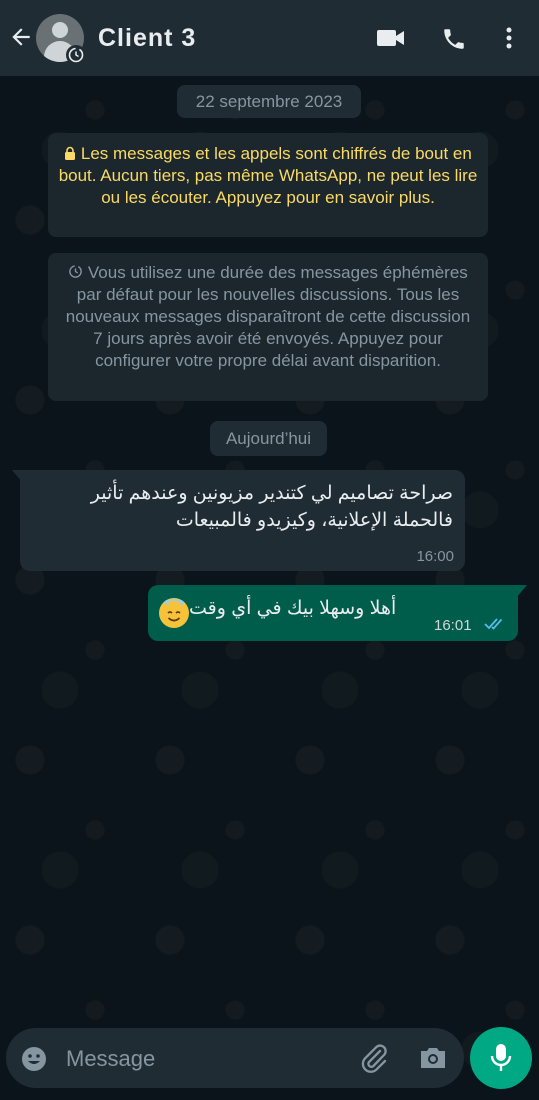 The width and height of the screenshot is (539, 1100). I want to click on mic-button, so click(501, 1058).